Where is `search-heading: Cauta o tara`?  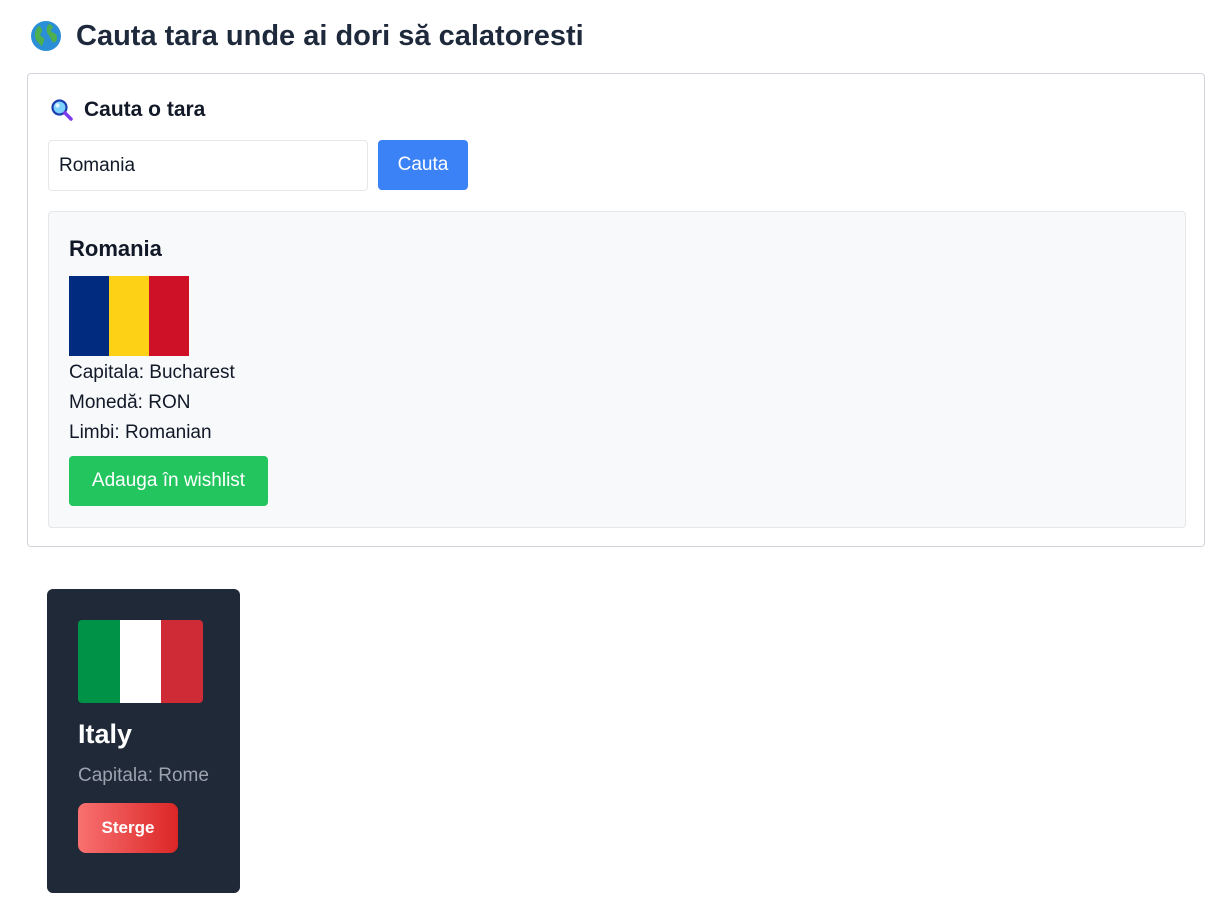
search-heading: Cauta o tara is located at coordinates (127, 110).